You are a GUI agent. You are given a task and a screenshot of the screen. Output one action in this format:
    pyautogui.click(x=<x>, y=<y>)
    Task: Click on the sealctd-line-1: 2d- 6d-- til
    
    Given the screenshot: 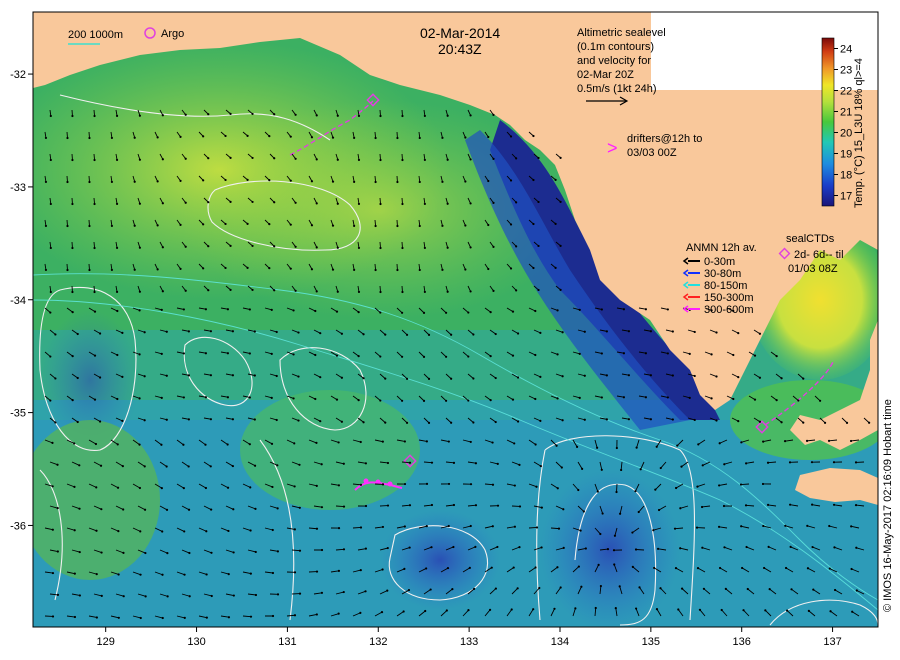 What is the action you would take?
    pyautogui.click(x=819, y=255)
    